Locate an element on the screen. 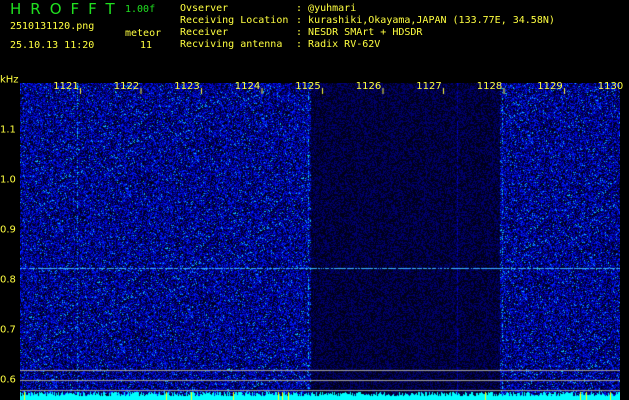 The height and width of the screenshot is (400, 629). y-tick-label: 0.8 is located at coordinates (8, 280).